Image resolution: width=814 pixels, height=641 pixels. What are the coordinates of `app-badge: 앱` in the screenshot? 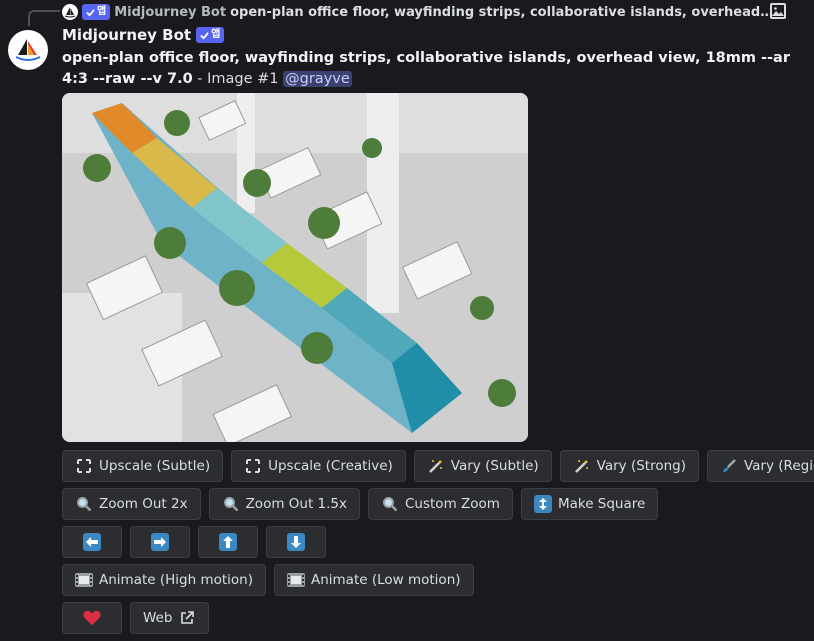 It's located at (210, 35).